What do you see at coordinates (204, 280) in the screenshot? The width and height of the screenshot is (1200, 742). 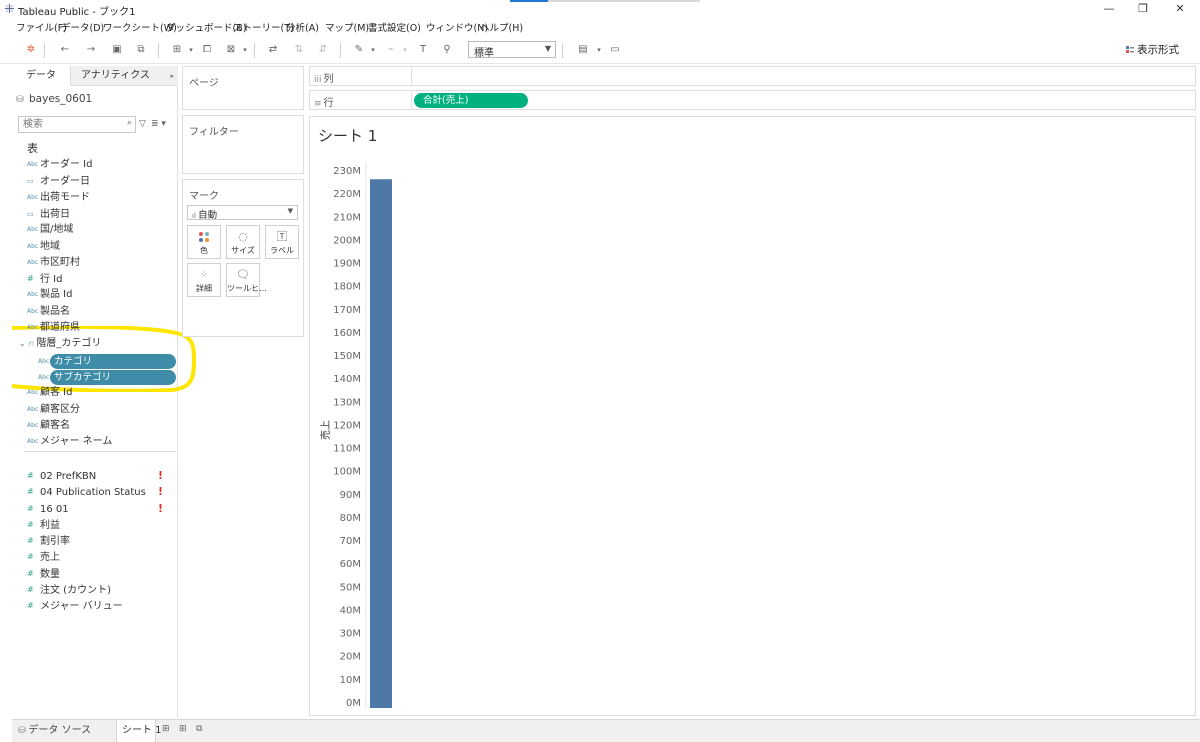 I see `detail-button: ⁘ 詳細` at bounding box center [204, 280].